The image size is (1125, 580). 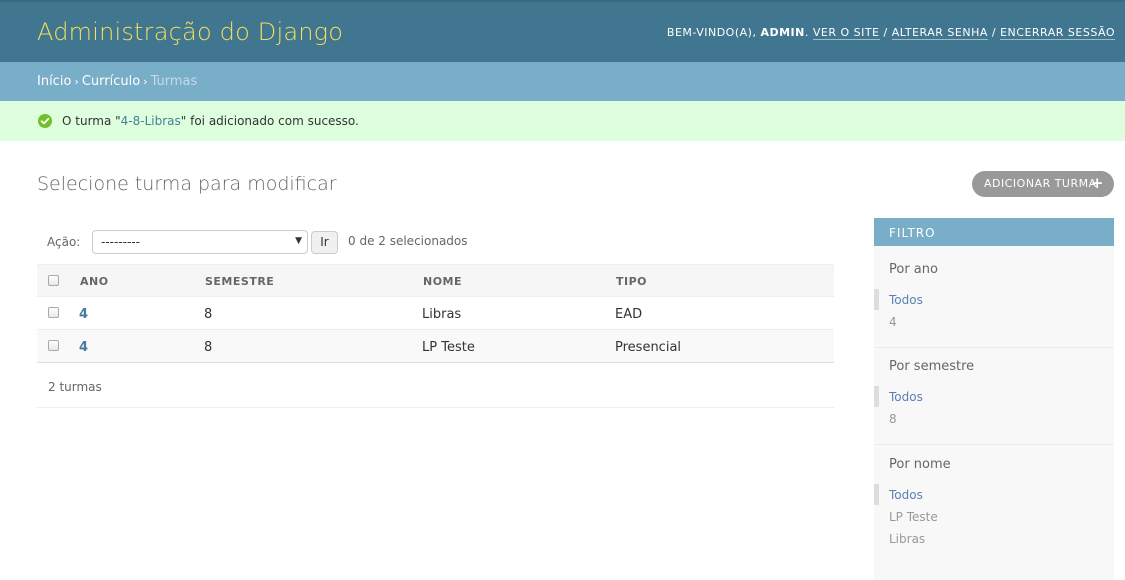 I want to click on site-branding-title: Administração do Django, so click(x=190, y=32).